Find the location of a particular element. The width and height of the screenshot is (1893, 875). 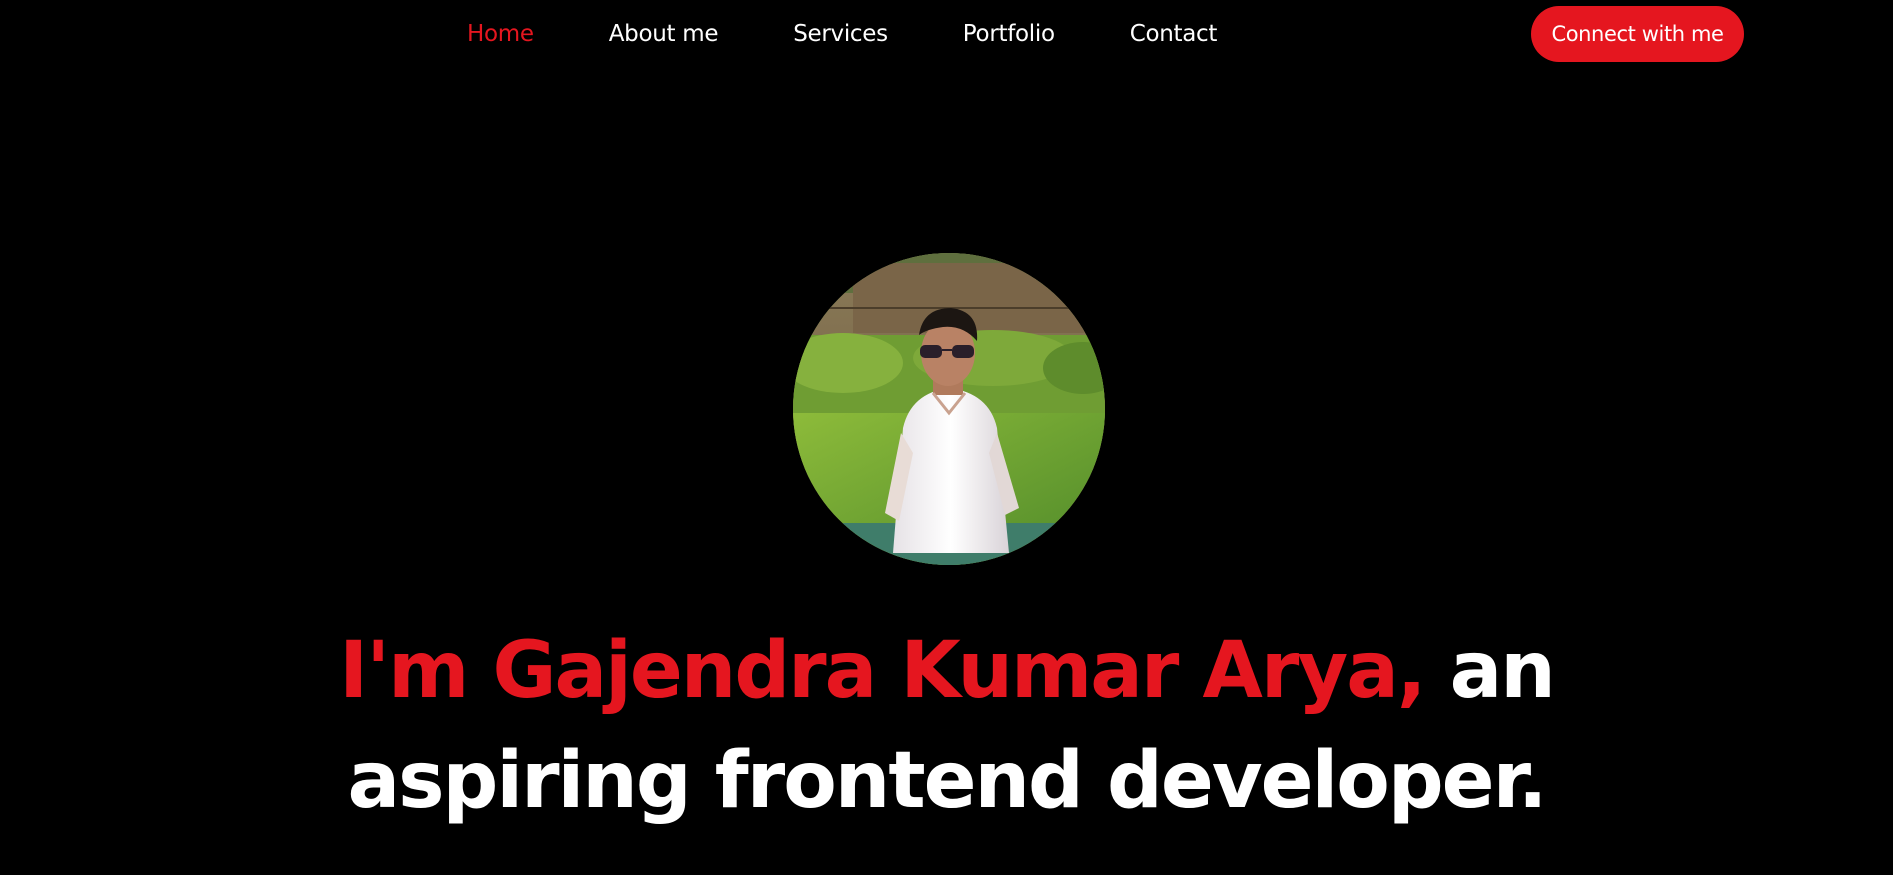

hero-line2: aspiring frontend developer. is located at coordinates (947, 781).